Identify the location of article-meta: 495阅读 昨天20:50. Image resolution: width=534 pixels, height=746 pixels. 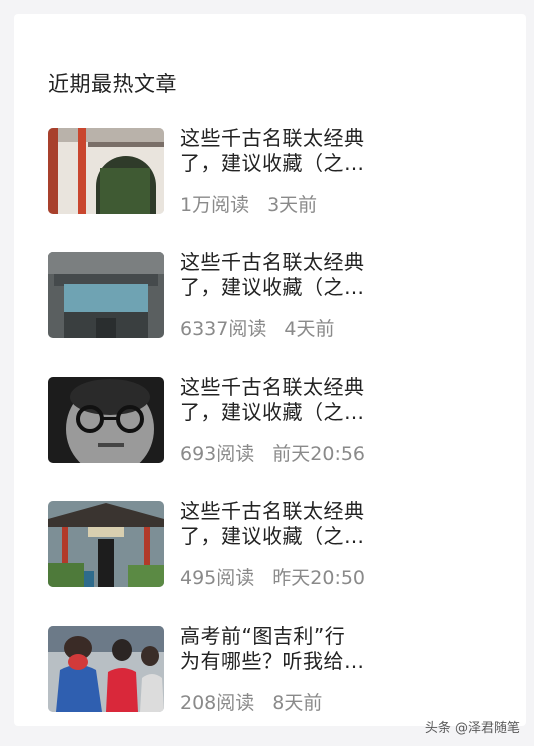
(272, 576).